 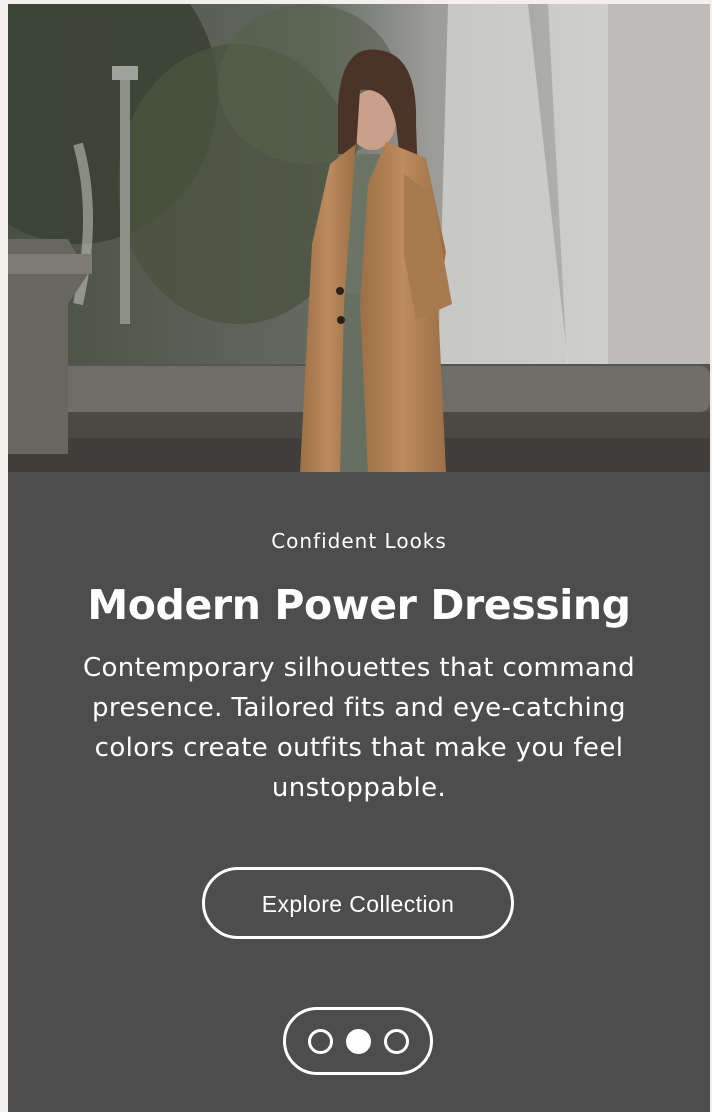 What do you see at coordinates (359, 605) in the screenshot?
I see `slide-title: Modern Power Dressing` at bounding box center [359, 605].